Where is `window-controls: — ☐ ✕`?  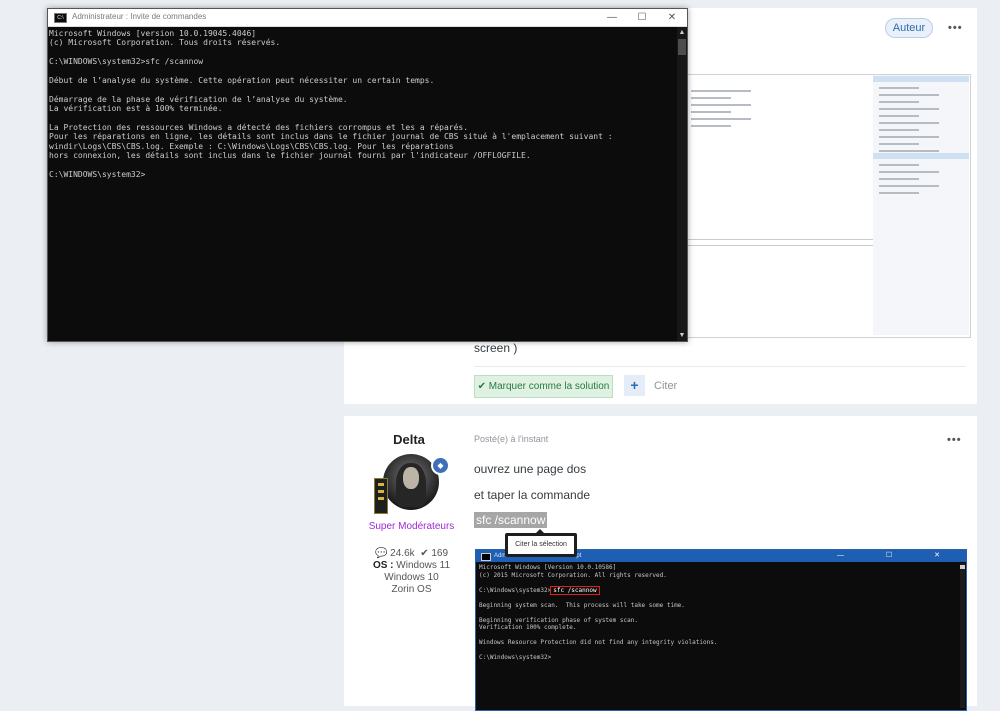
window-controls: — ☐ ✕ is located at coordinates (898, 555).